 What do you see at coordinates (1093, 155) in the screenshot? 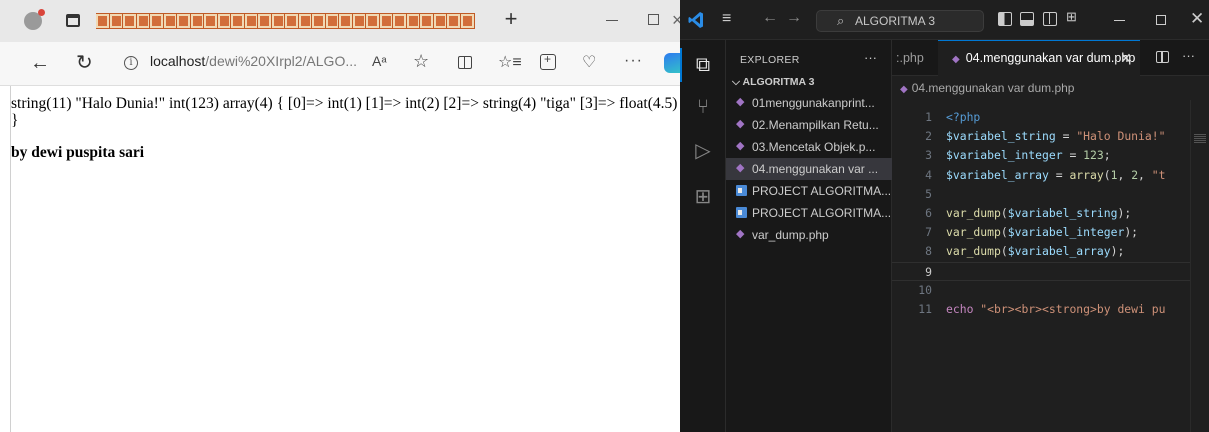
I see `code-token: 123` at bounding box center [1093, 155].